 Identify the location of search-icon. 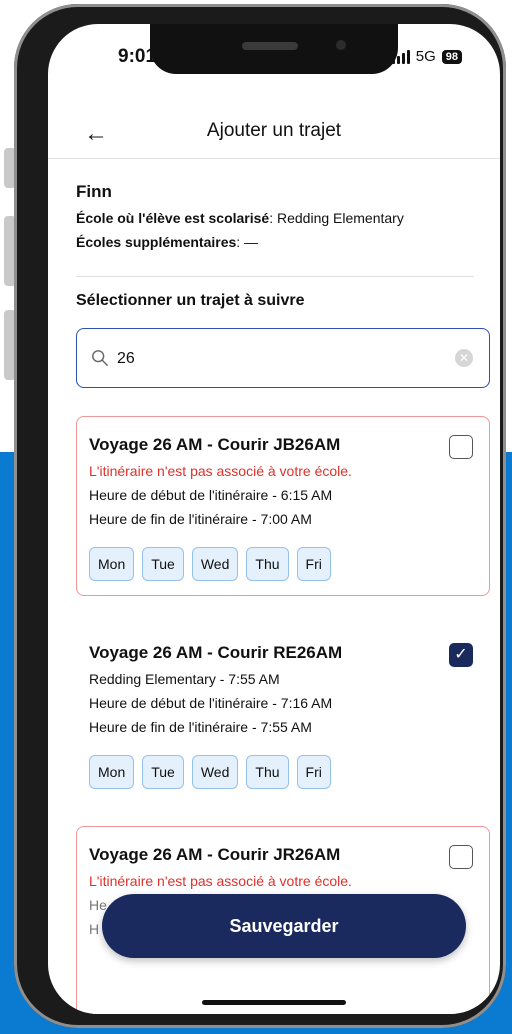
(100, 358).